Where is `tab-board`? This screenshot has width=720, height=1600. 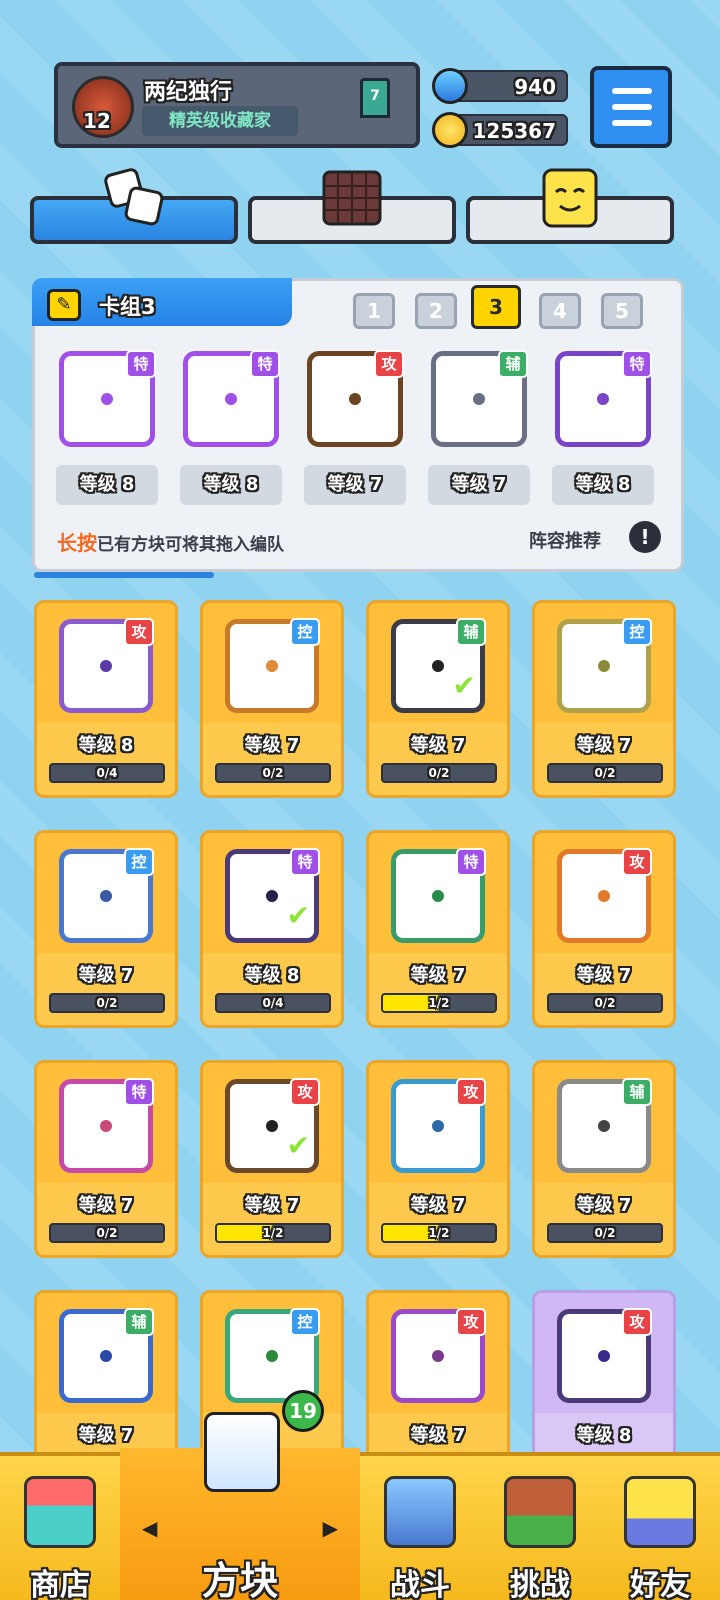
tab-board is located at coordinates (352, 207).